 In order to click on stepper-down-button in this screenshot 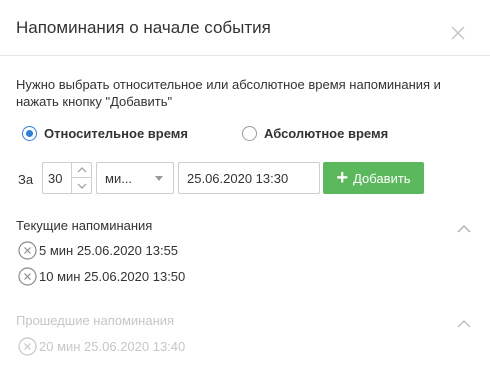, I will do `click(81, 185)`.